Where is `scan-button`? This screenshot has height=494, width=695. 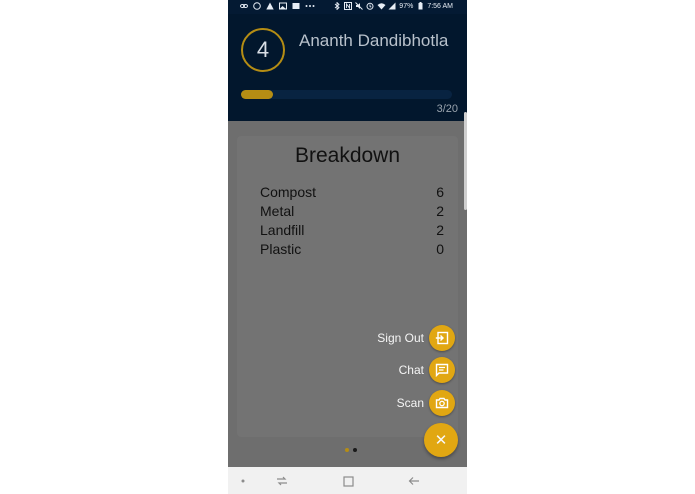
scan-button is located at coordinates (442, 403).